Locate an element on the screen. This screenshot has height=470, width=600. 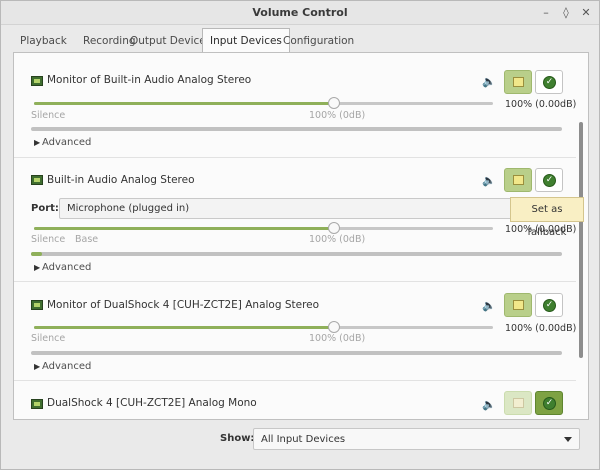
port-value: Microphone (plugged in) is located at coordinates (128, 208).